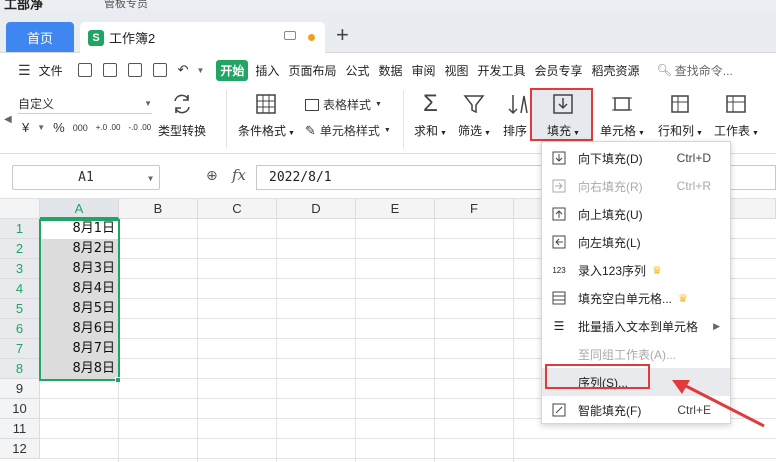  I want to click on row-header: 9, so click(20, 389).